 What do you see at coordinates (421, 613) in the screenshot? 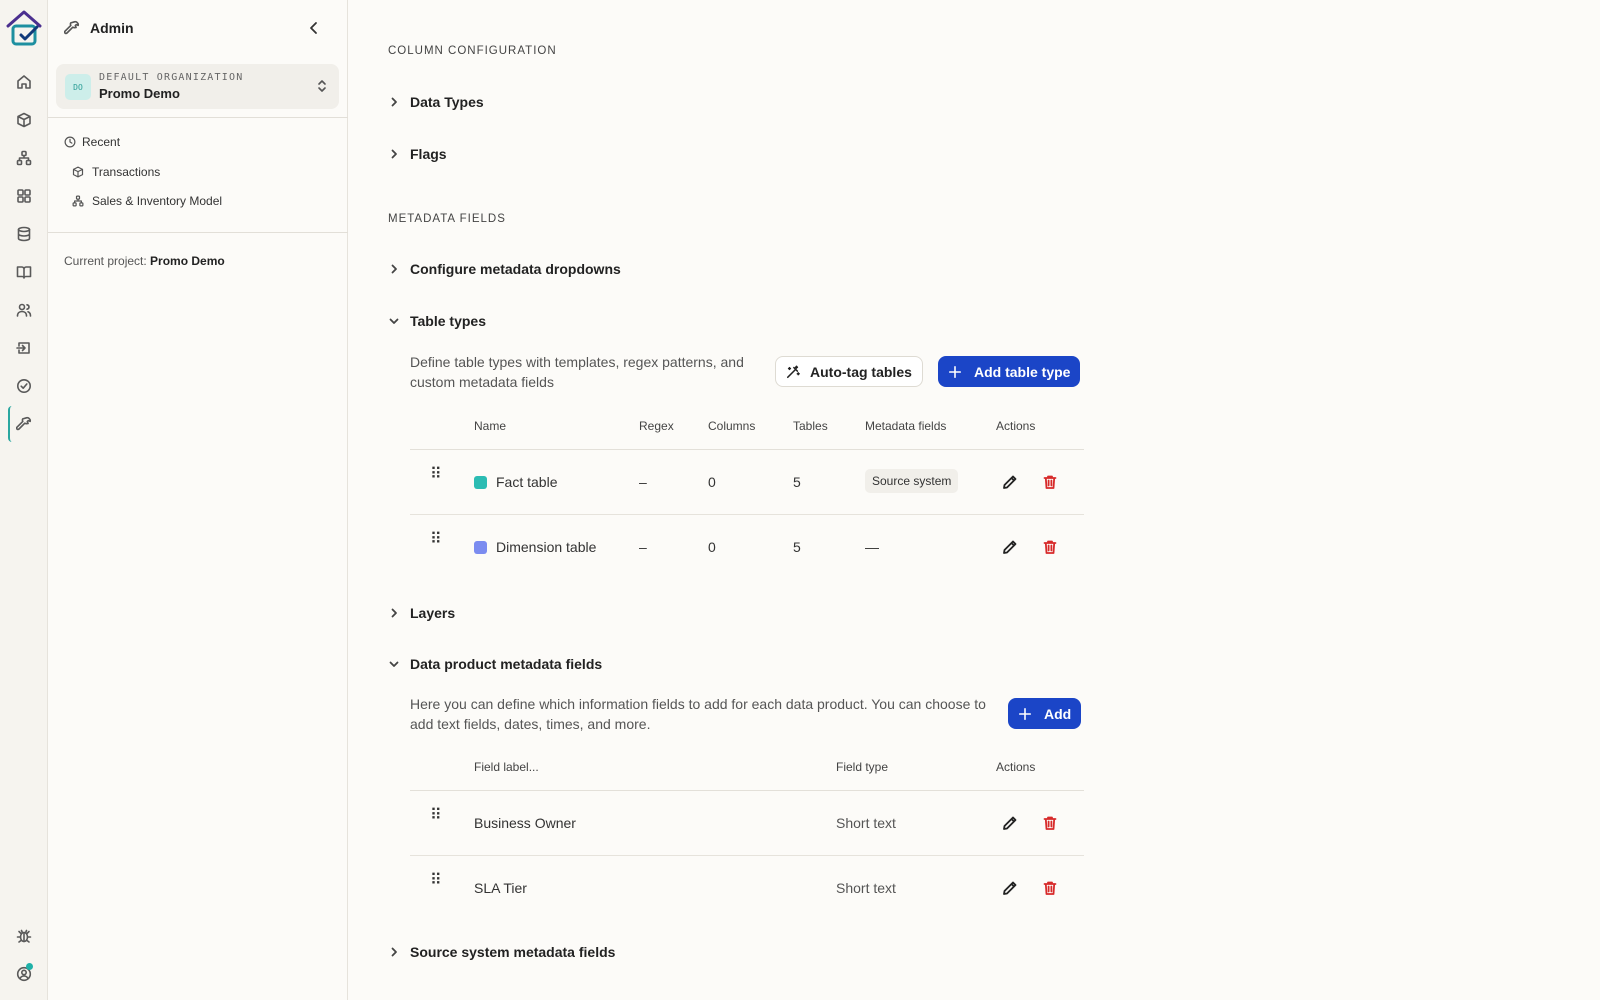
I see `accordion-layers: Layers` at bounding box center [421, 613].